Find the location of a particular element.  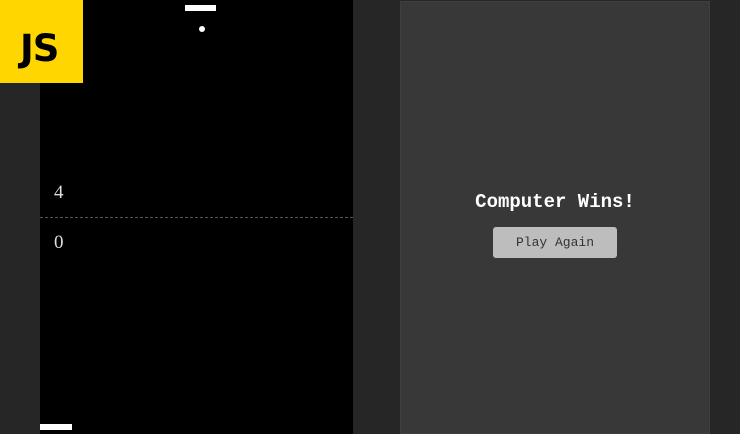

center-line is located at coordinates (196, 217).